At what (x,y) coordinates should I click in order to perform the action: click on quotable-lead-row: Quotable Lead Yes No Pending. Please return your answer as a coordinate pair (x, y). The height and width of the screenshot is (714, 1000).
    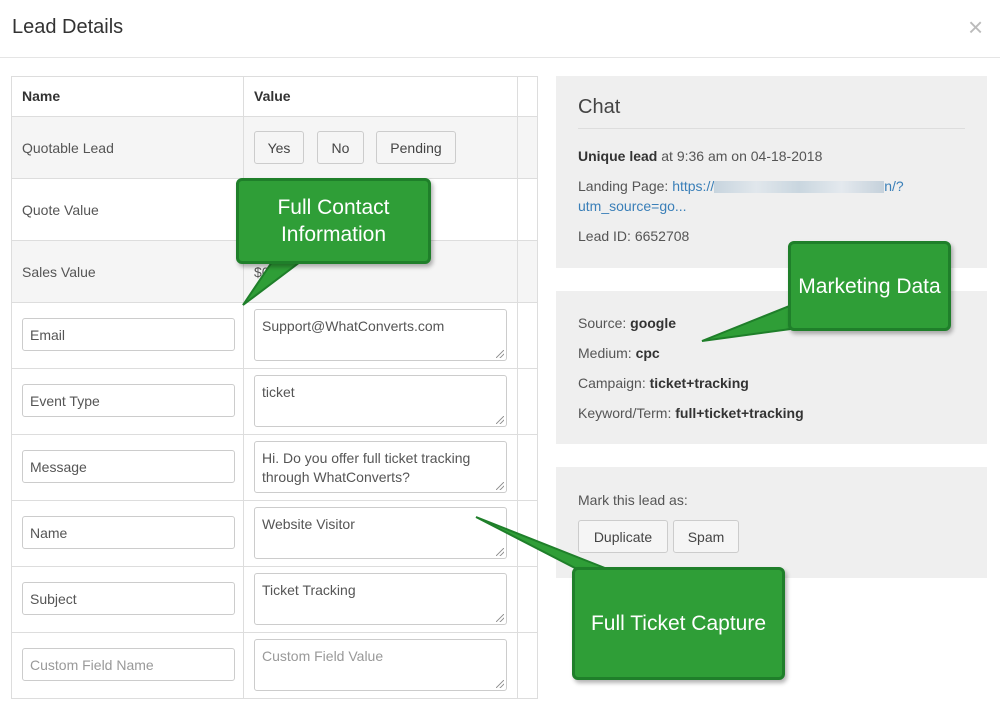
    Looking at the image, I should click on (274, 147).